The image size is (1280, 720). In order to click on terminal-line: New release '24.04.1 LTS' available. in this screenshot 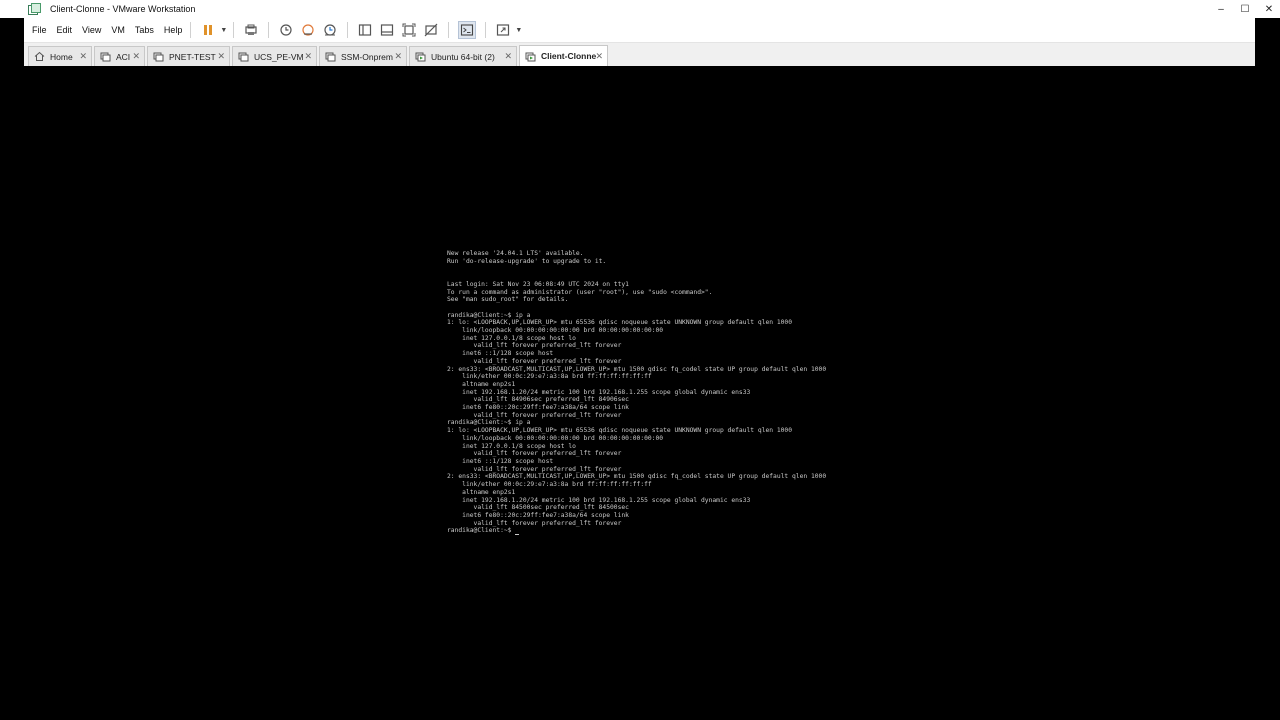, I will do `click(515, 253)`.